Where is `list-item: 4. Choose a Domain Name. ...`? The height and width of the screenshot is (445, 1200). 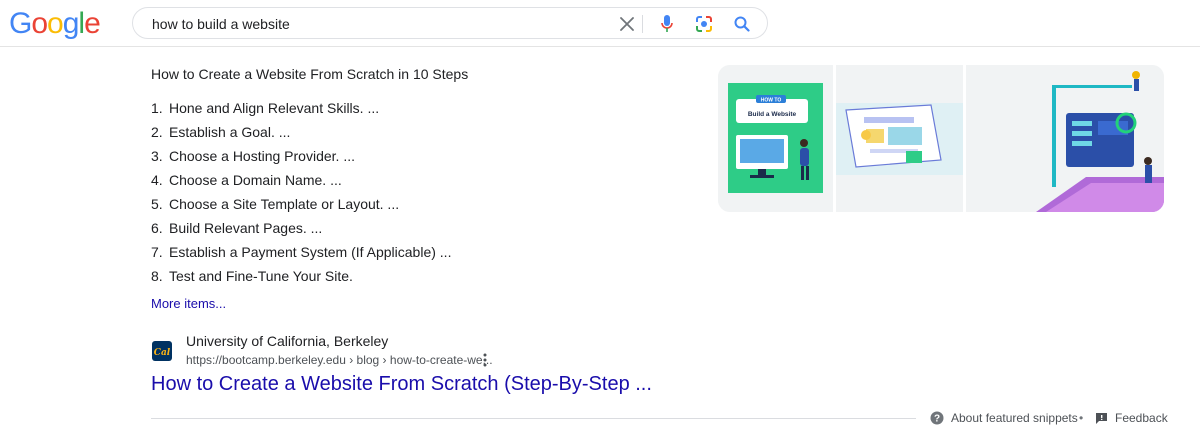 list-item: 4. Choose a Domain Name. ... is located at coordinates (301, 180).